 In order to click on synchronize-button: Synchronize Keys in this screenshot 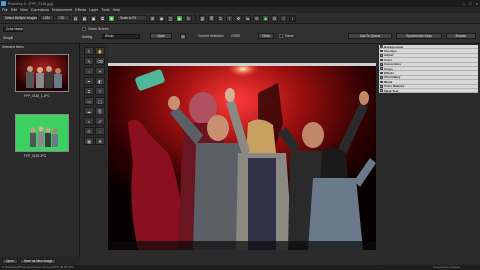, I will do `click(419, 36)`.